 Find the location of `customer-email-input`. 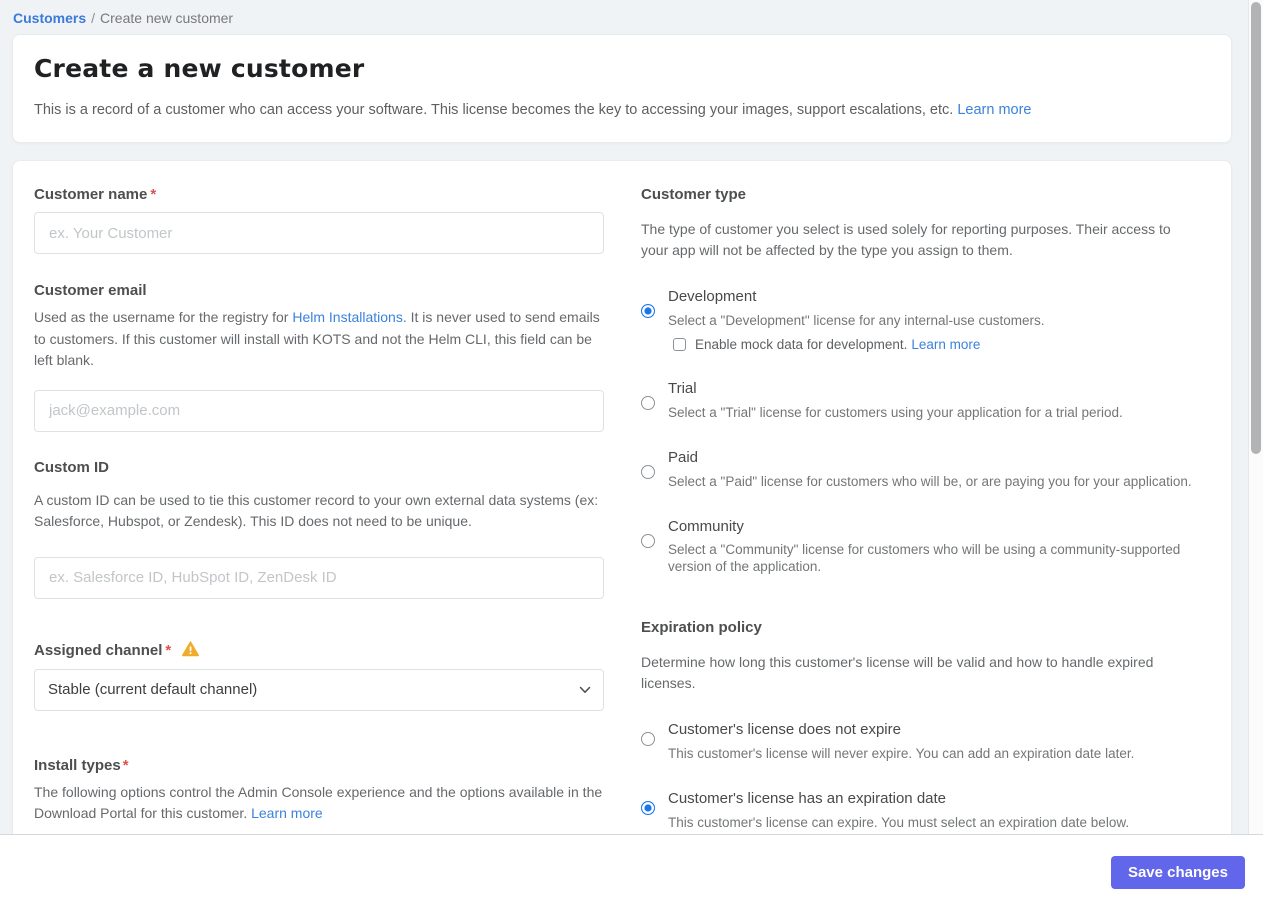

customer-email-input is located at coordinates (319, 410).